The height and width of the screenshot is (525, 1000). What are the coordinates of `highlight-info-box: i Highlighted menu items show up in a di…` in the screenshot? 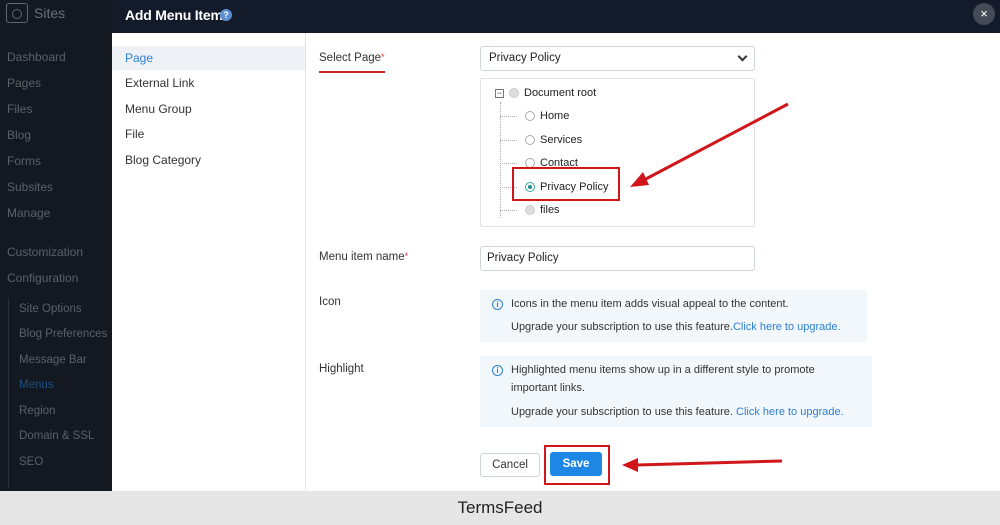 It's located at (676, 391).